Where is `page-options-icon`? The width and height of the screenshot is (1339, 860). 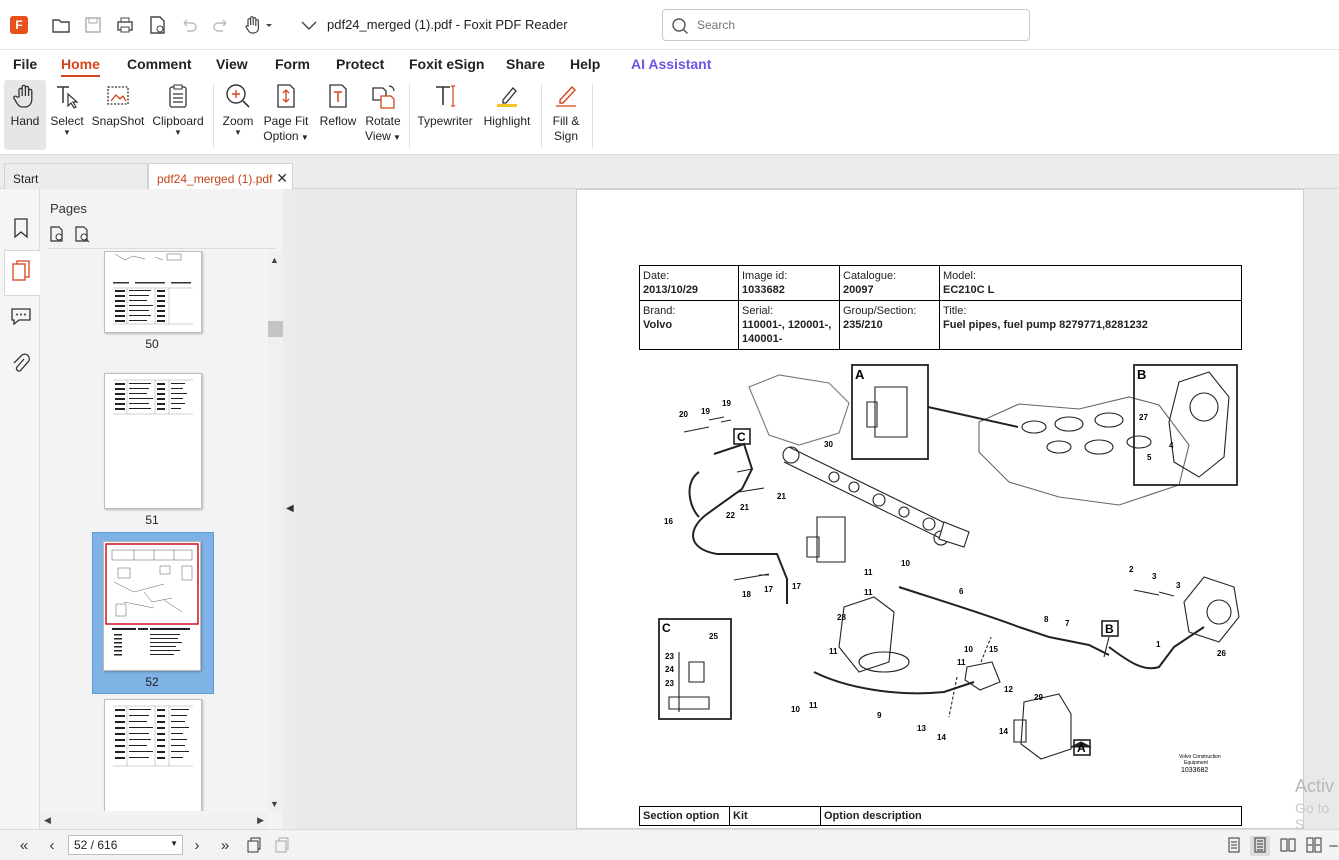 page-options-icon is located at coordinates (57, 234).